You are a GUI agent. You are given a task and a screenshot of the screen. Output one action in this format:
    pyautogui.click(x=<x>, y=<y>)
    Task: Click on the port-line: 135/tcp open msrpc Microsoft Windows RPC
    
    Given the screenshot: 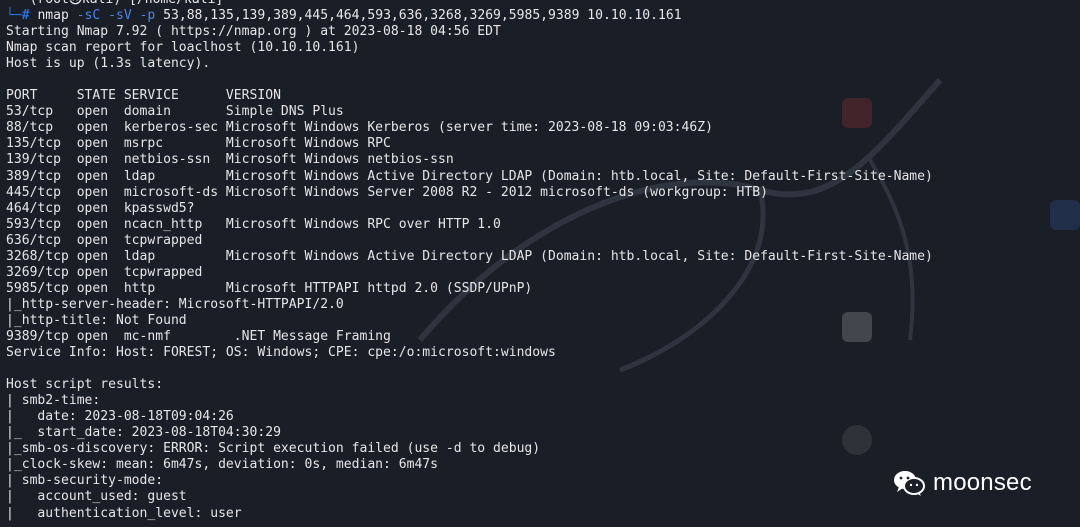 What is the action you would take?
    pyautogui.click(x=198, y=144)
    